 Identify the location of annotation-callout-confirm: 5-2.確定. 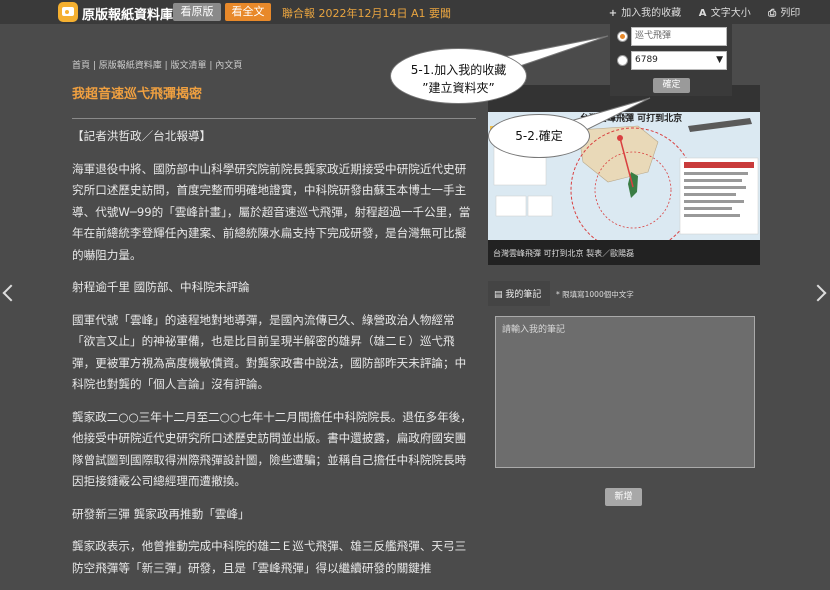
(539, 136).